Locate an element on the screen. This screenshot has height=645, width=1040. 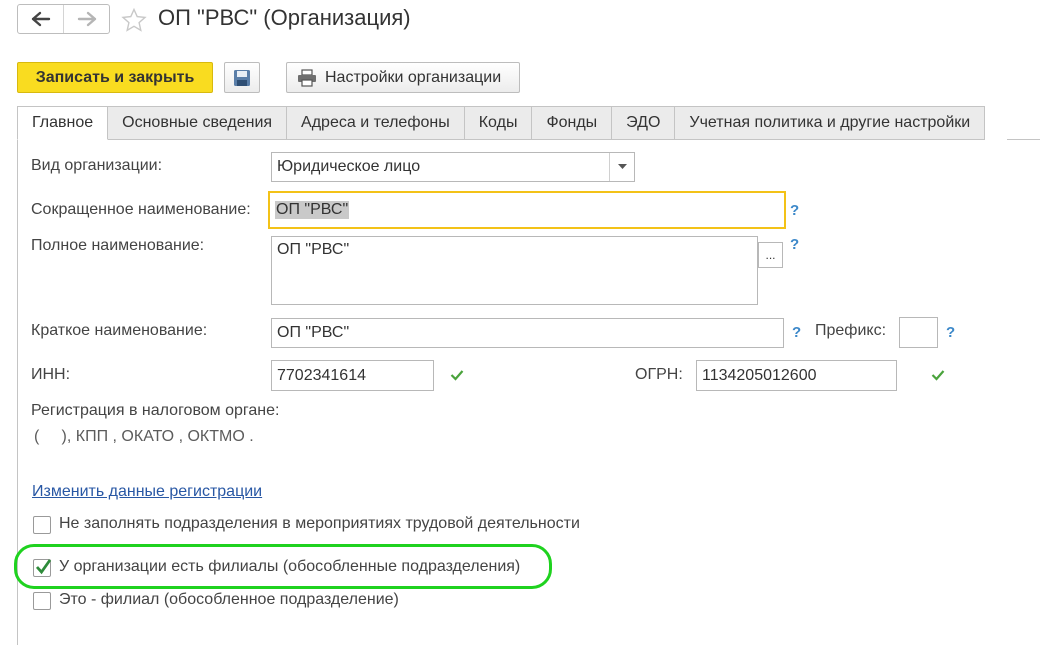
full-name-help-icon: ? is located at coordinates (794, 244).